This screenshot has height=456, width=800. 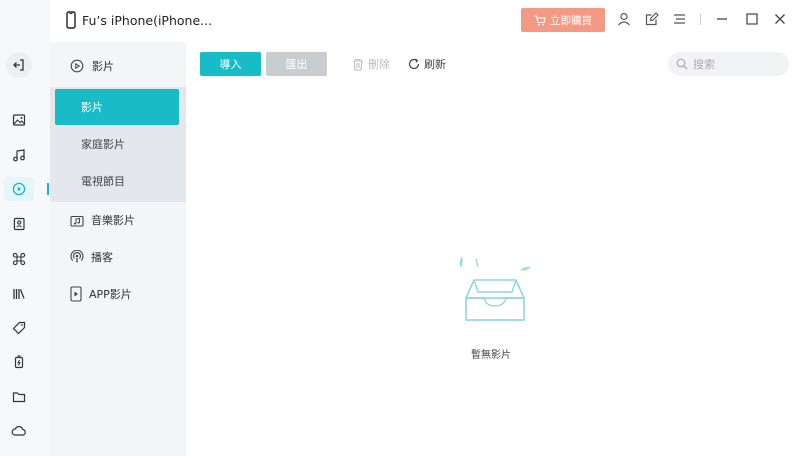 I want to click on maximize-icon, so click(x=752, y=19).